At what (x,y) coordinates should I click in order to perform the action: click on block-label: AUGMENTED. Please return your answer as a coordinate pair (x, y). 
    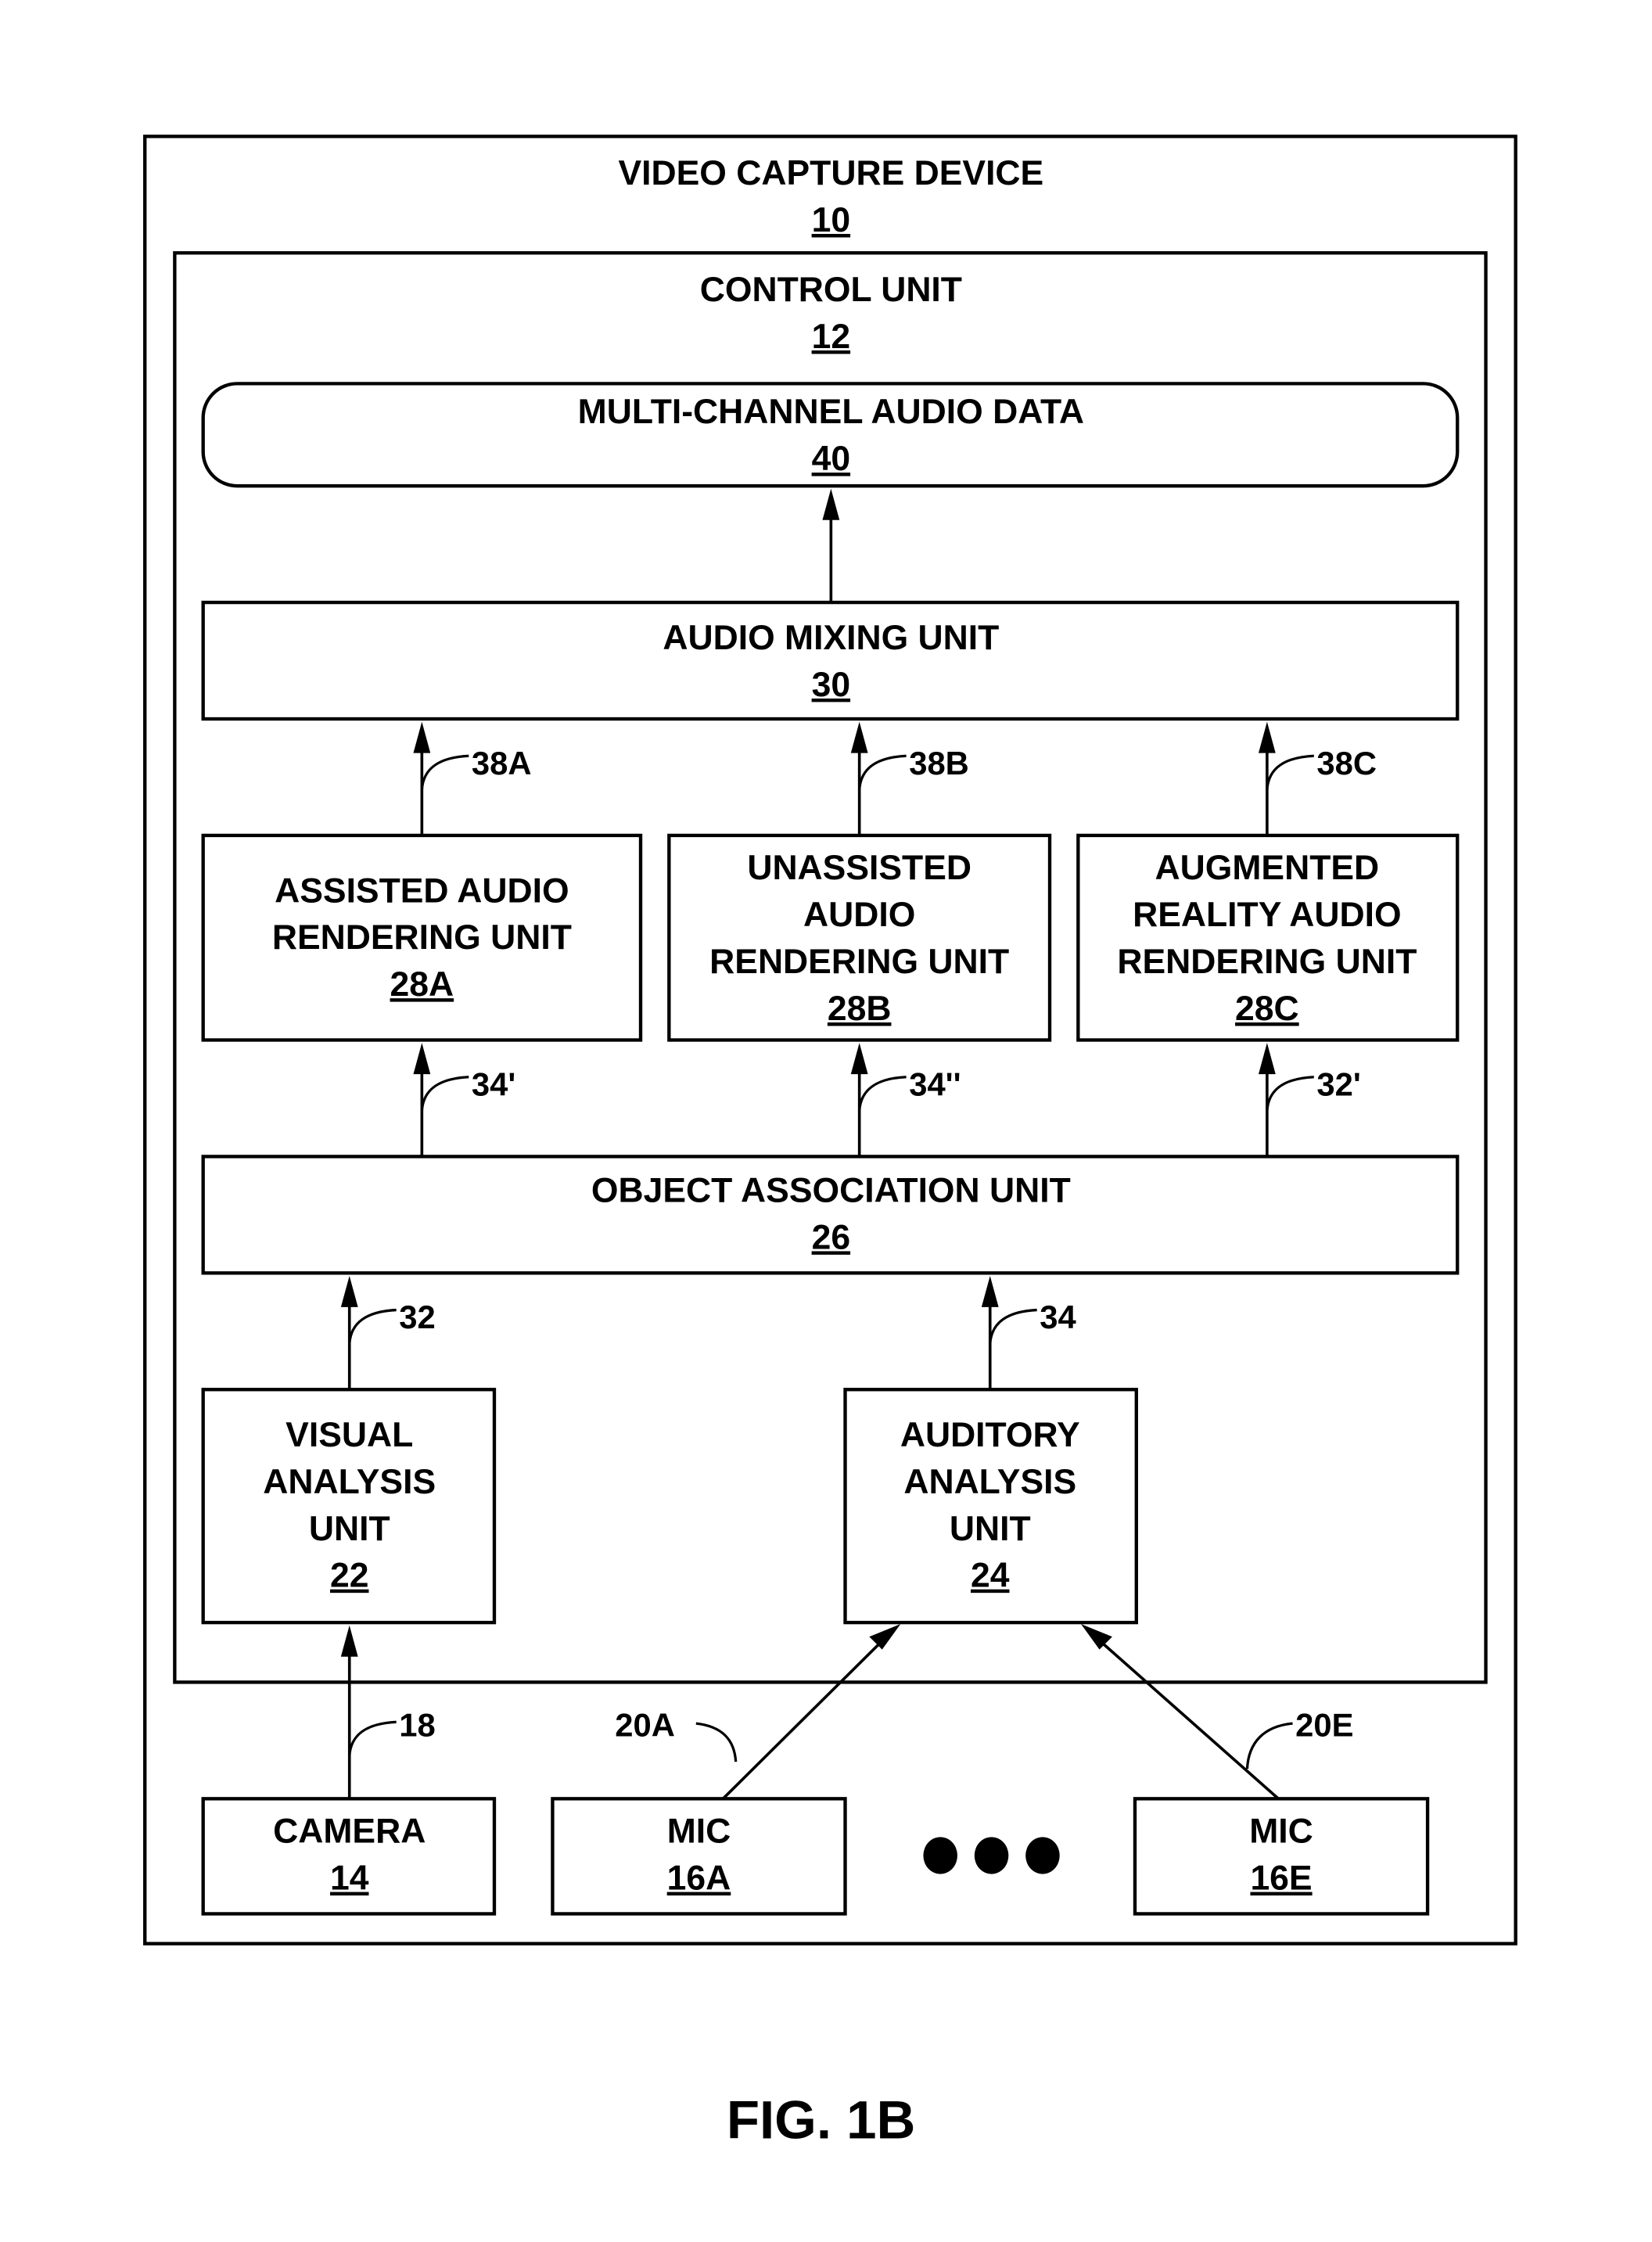
    Looking at the image, I should click on (1267, 868).